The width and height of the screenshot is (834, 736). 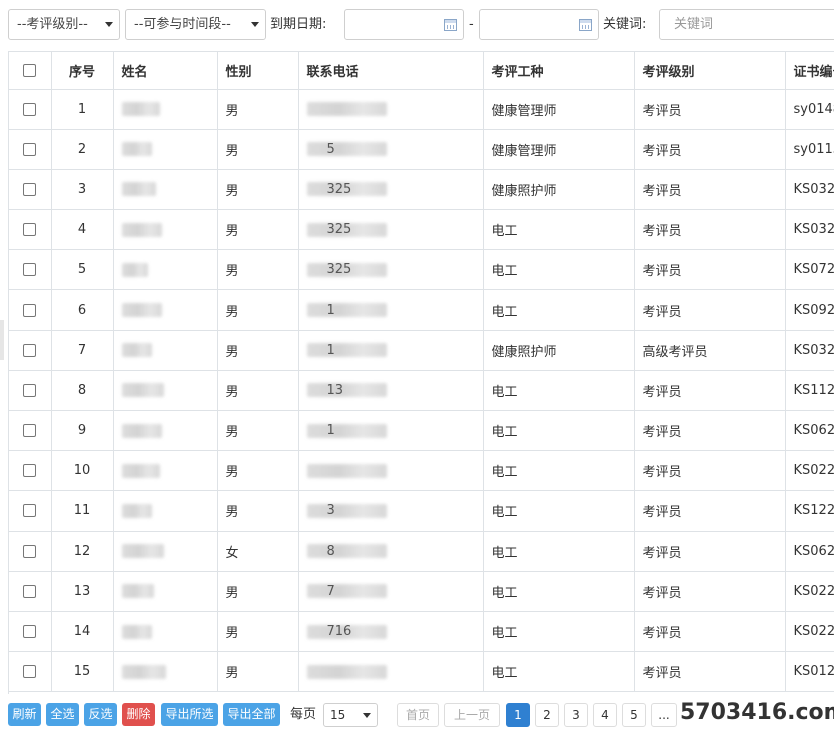 I want to click on table-row: 14 男 716 电工考评员KS0223, so click(x=421, y=632).